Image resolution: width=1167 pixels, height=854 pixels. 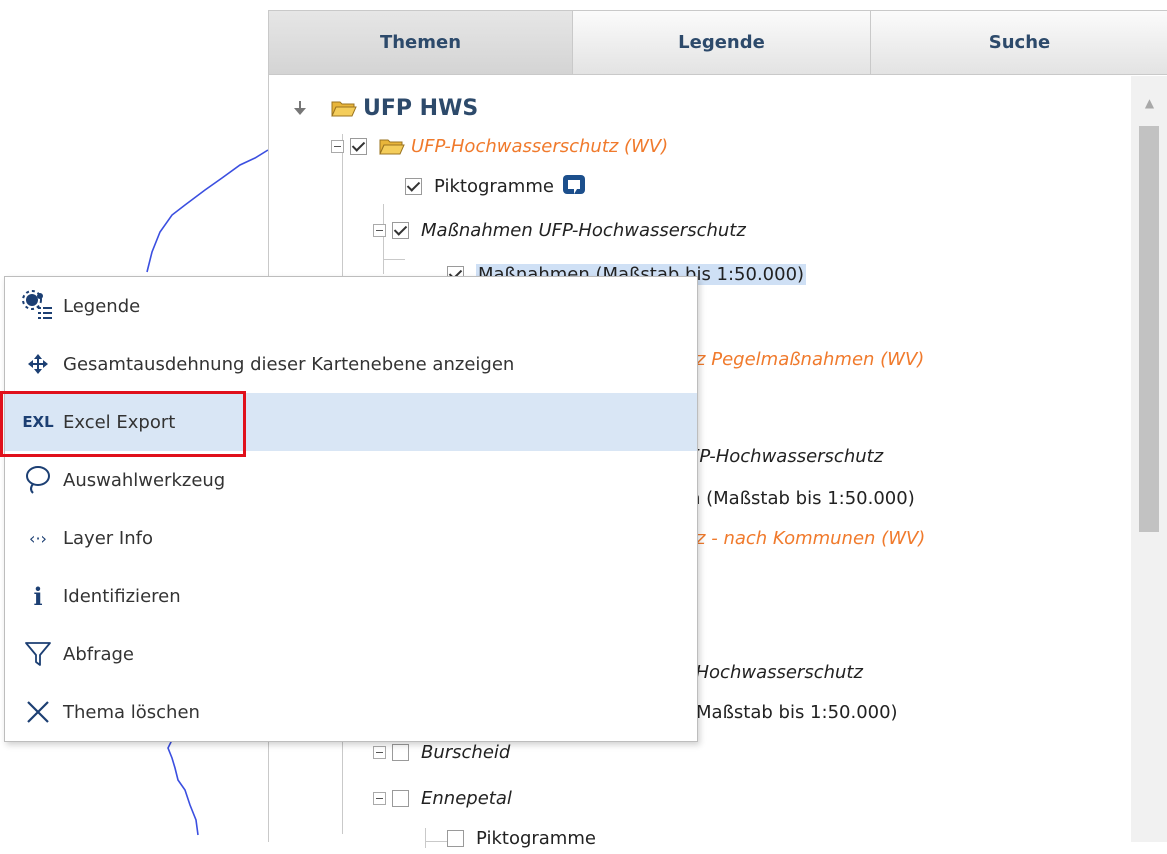 What do you see at coordinates (131, 712) in the screenshot?
I see `menu-item-label: Thema löschen` at bounding box center [131, 712].